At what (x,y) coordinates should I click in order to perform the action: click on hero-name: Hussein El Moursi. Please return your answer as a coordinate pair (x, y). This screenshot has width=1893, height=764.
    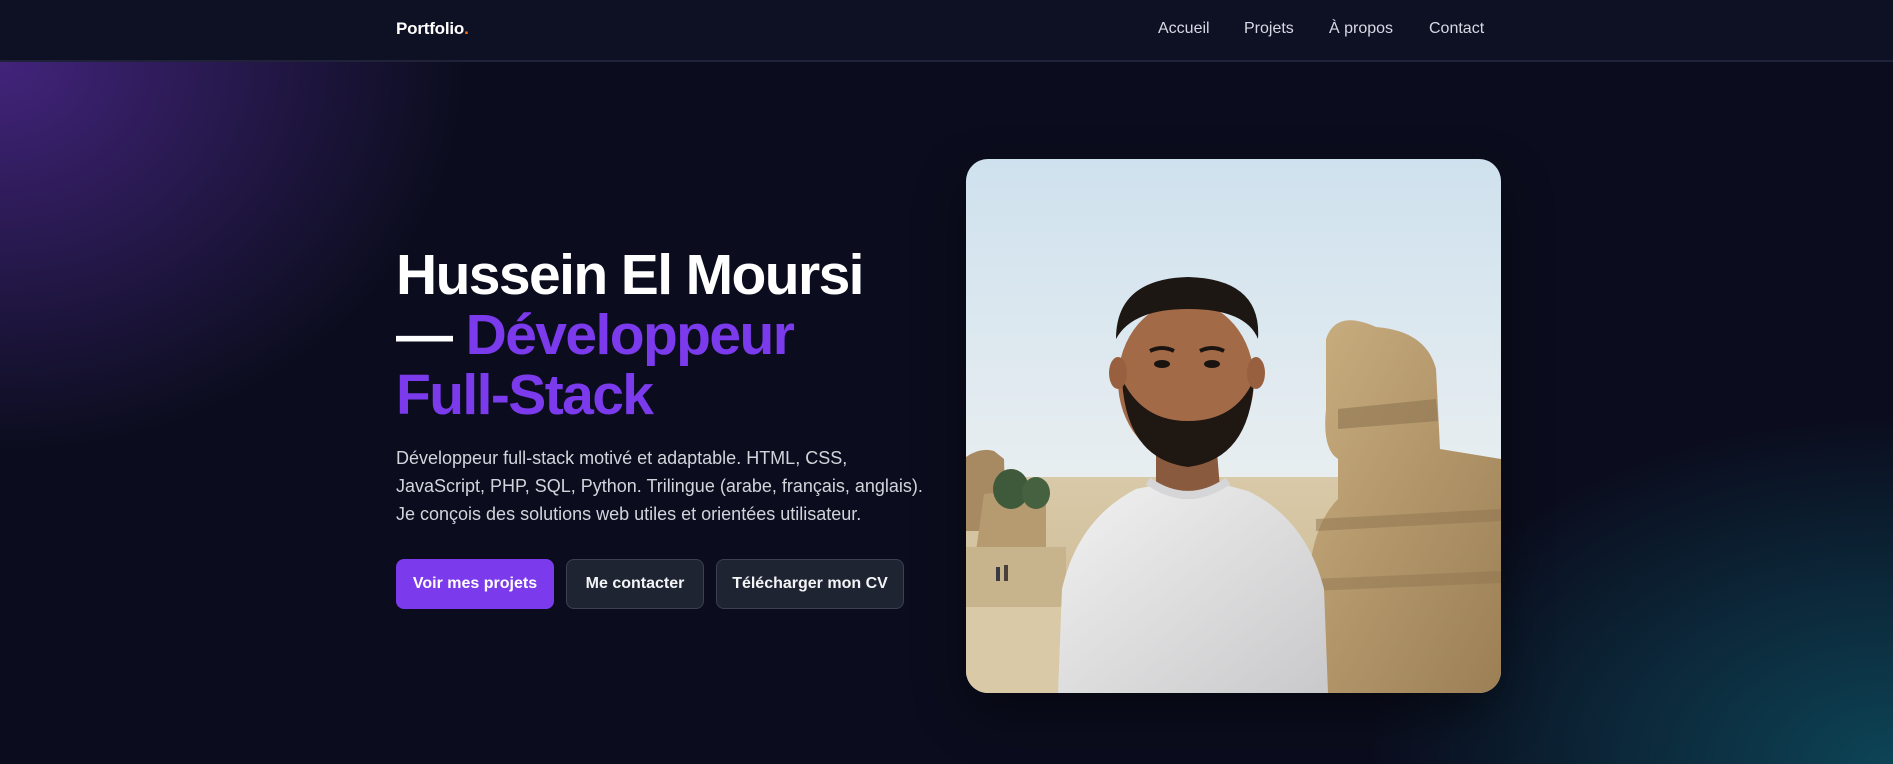
    Looking at the image, I should click on (630, 275).